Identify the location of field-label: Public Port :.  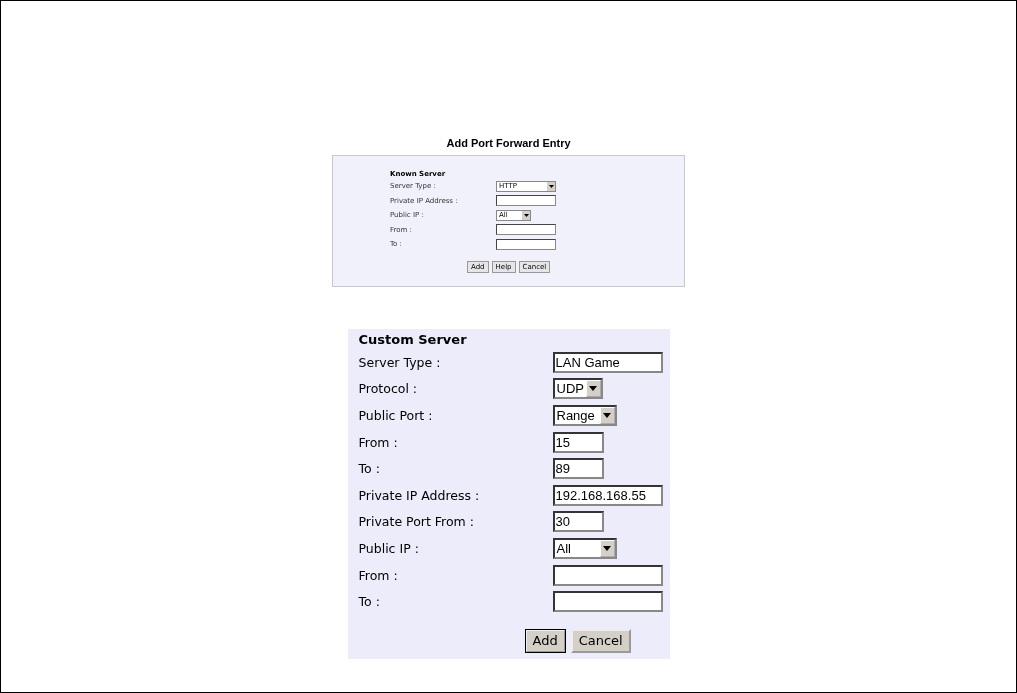
(396, 415).